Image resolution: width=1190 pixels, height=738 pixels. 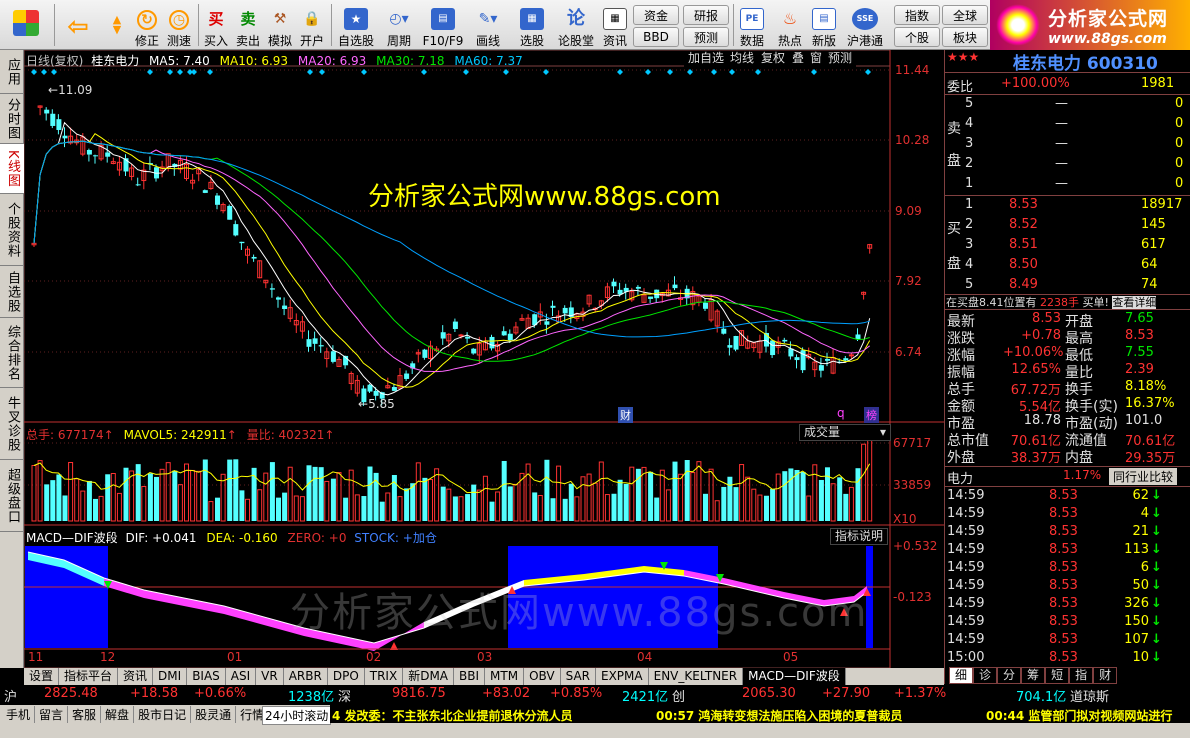 What do you see at coordinates (1105, 675) in the screenshot?
I see `detail-tab-6: 财` at bounding box center [1105, 675].